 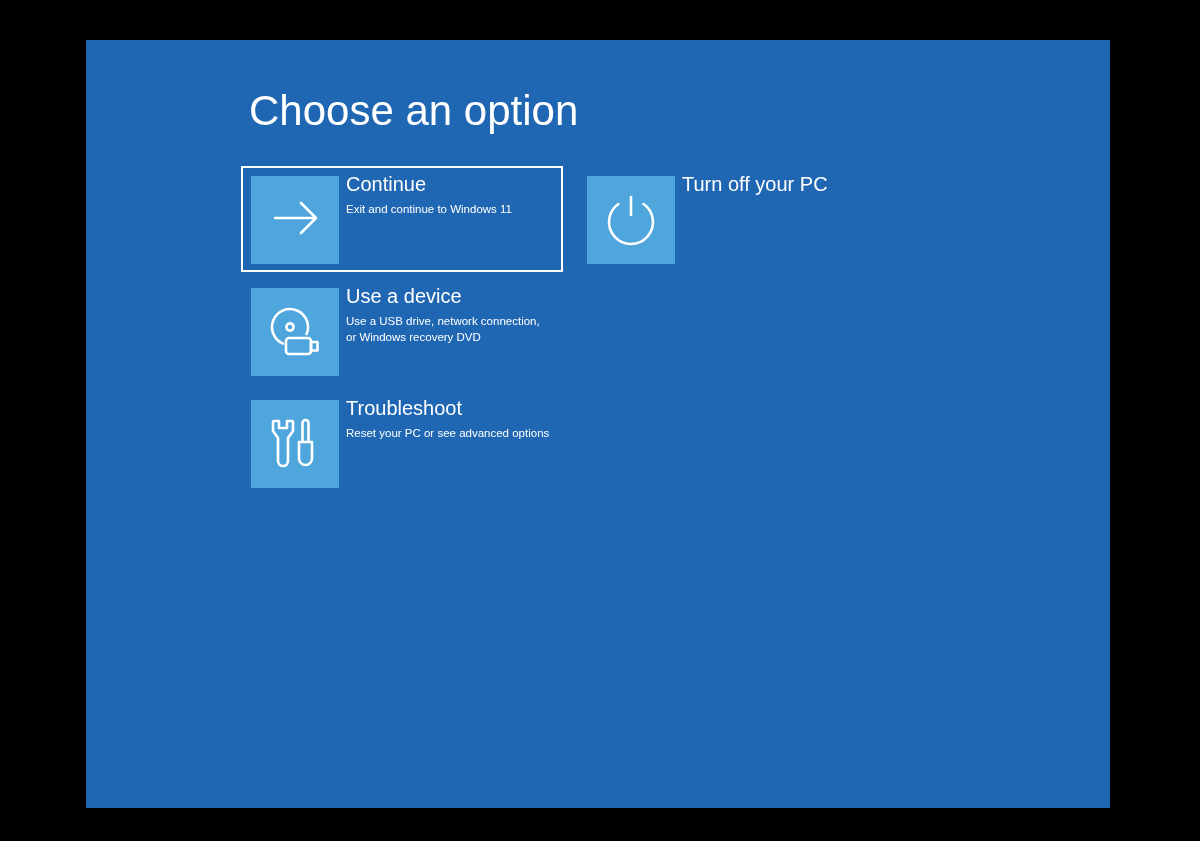 What do you see at coordinates (402, 219) in the screenshot?
I see `option-button: Continue Exit and continue to Windows 11` at bounding box center [402, 219].